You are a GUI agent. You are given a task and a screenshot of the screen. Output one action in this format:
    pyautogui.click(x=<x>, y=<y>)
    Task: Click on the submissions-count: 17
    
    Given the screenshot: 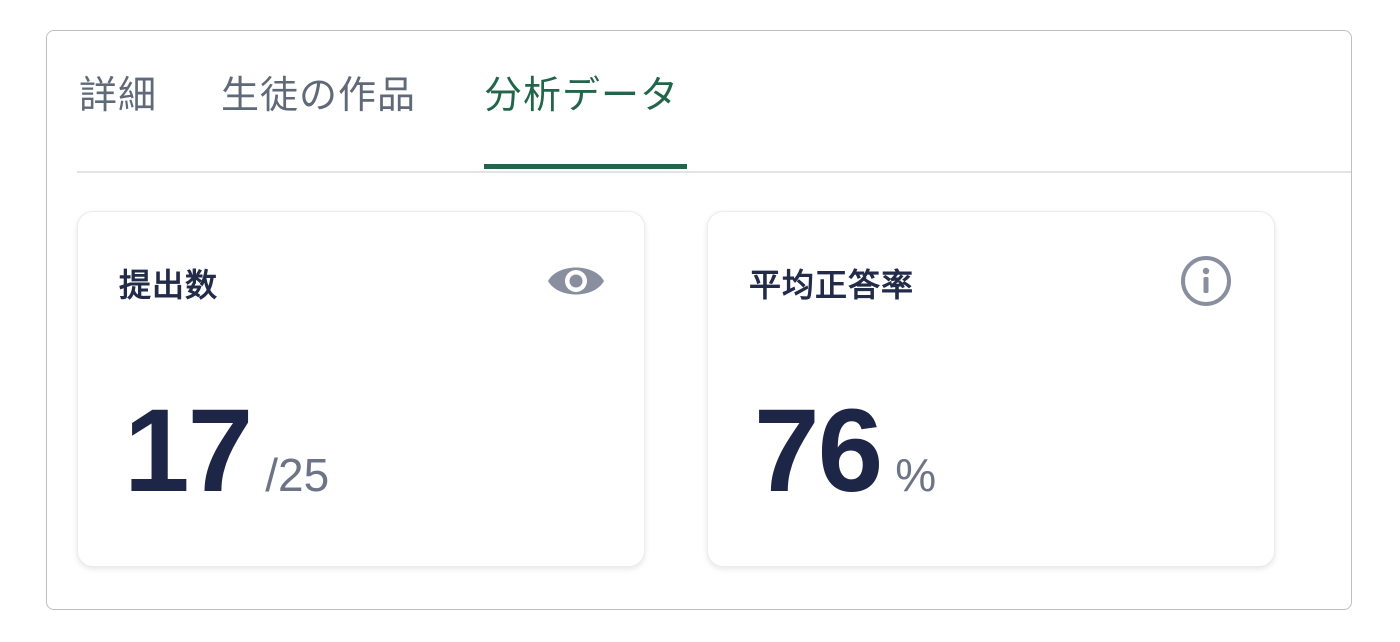 What is the action you would take?
    pyautogui.click(x=188, y=451)
    